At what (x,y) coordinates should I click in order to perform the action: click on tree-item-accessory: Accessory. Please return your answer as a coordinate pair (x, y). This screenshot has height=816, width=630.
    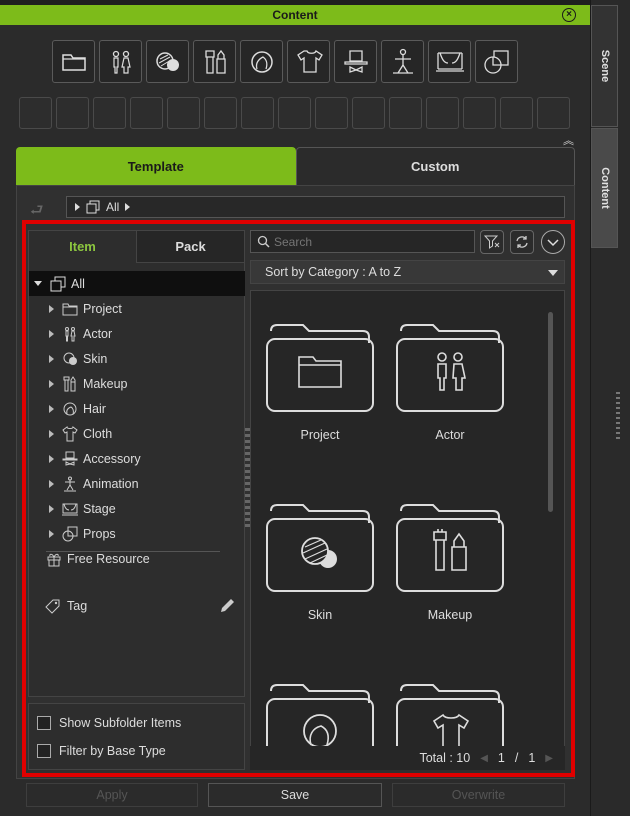
    Looking at the image, I should click on (137, 458).